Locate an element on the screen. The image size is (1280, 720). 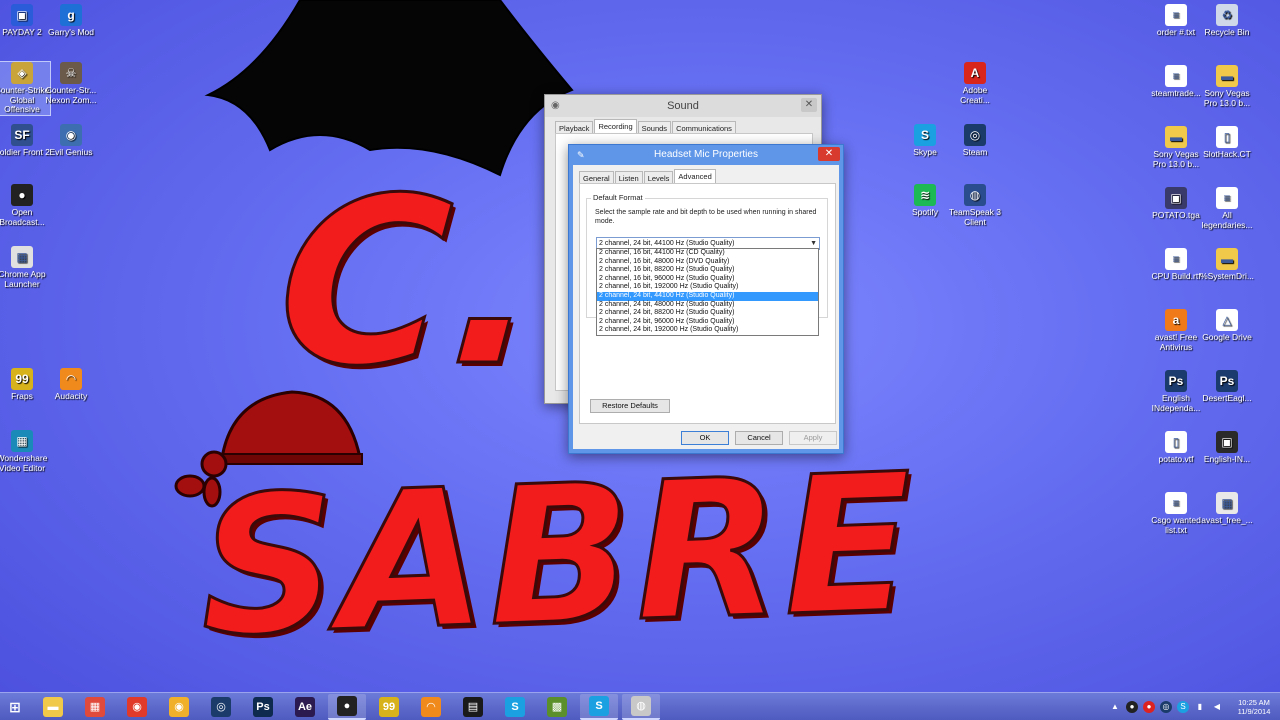
desktop-icon-right: △ Google Drive is located at coordinates (1227, 326).